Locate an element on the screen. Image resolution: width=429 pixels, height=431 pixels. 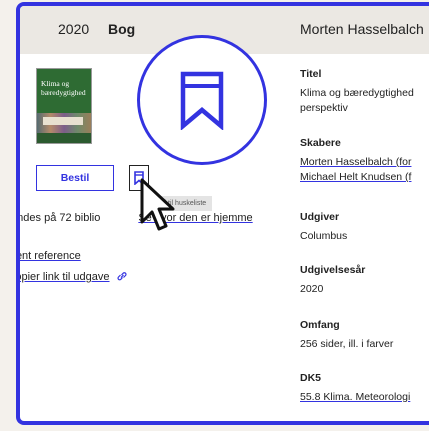
bookmark-icon is located at coordinates (202, 100).